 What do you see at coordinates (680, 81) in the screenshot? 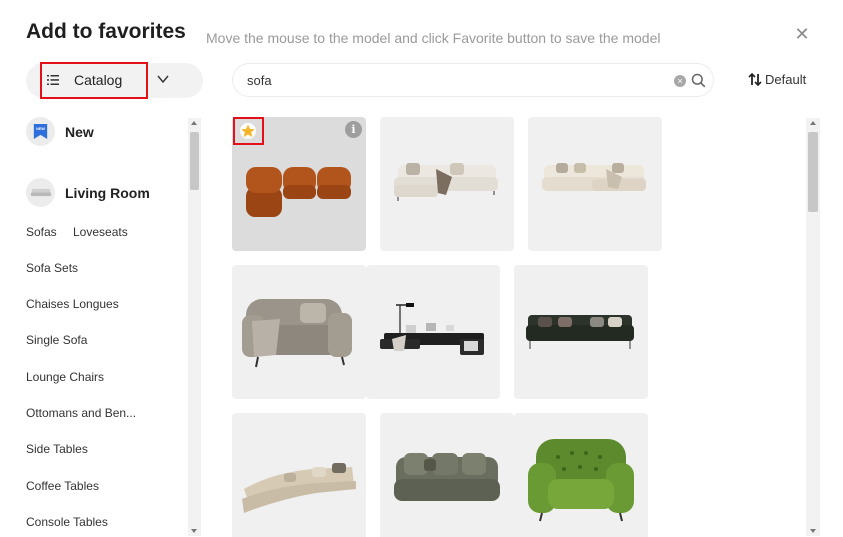
I see `clear-icon: ×` at bounding box center [680, 81].